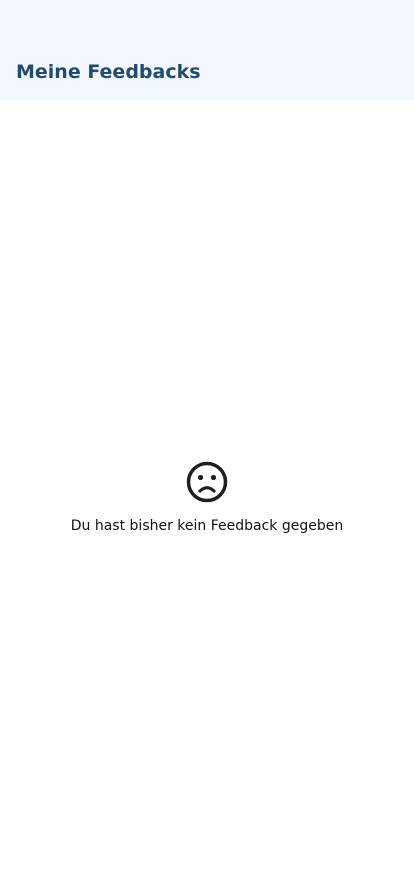  Describe the element at coordinates (108, 72) in the screenshot. I see `page-title: Meine Feedbacks` at that location.